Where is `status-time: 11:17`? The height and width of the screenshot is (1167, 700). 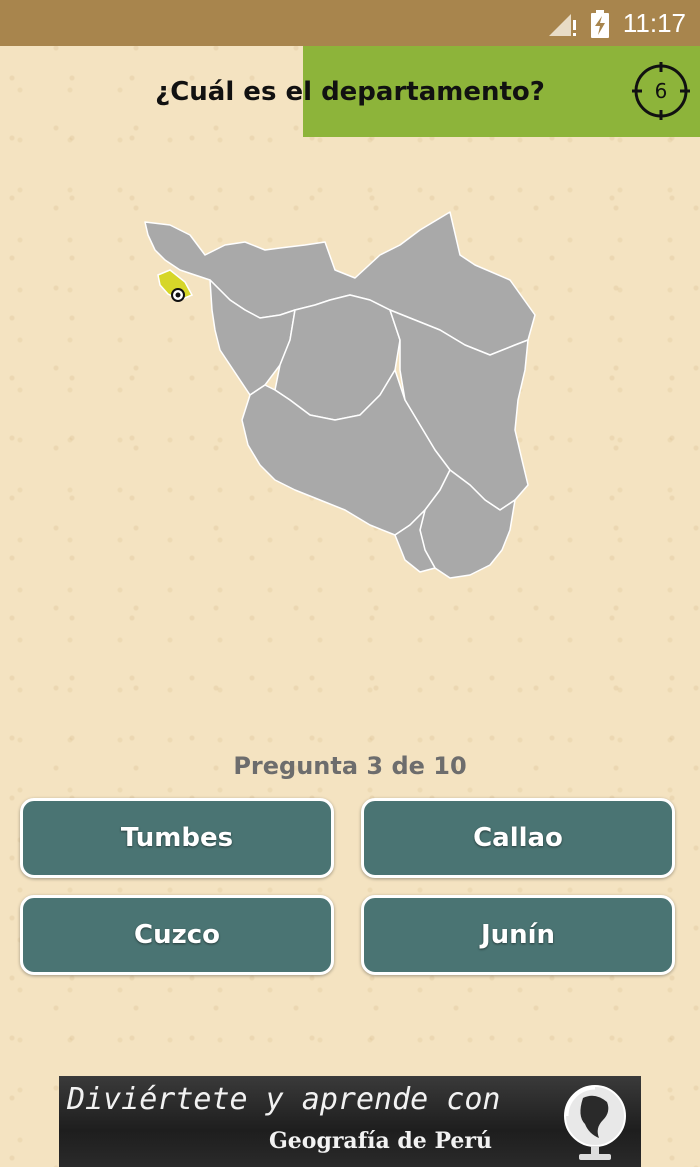
status-time: 11:17 is located at coordinates (654, 23).